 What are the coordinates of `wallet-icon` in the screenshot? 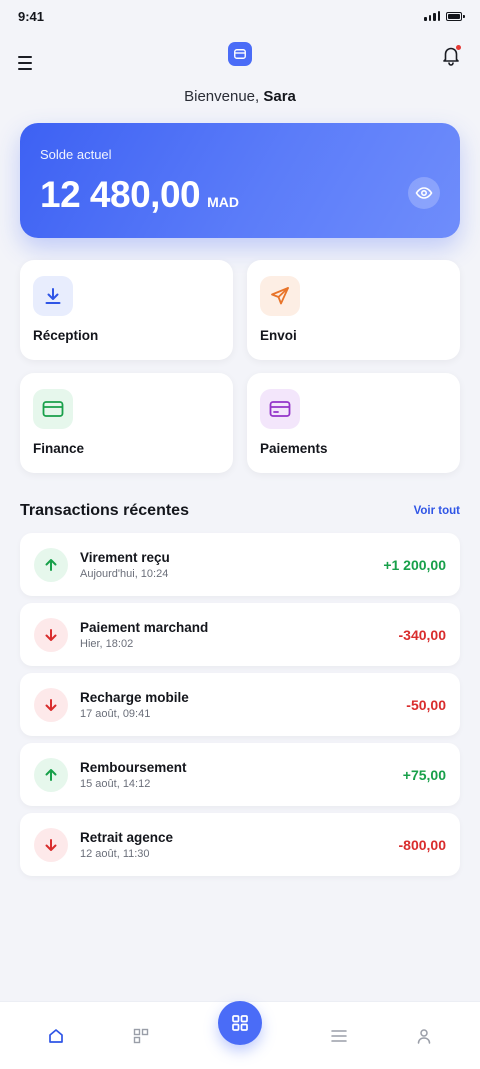 It's located at (280, 409).